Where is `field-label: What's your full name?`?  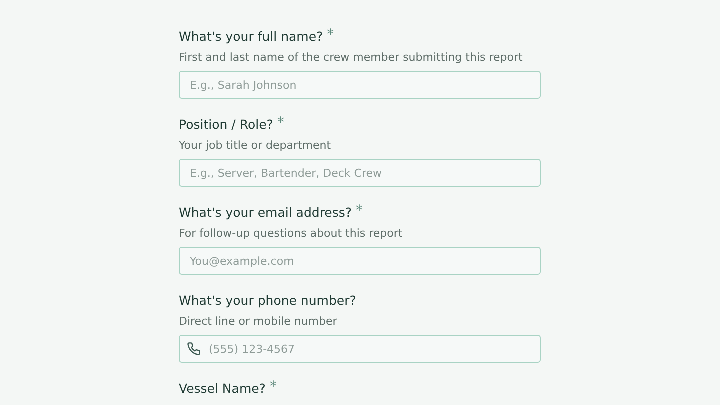
field-label: What's your full name? is located at coordinates (251, 37).